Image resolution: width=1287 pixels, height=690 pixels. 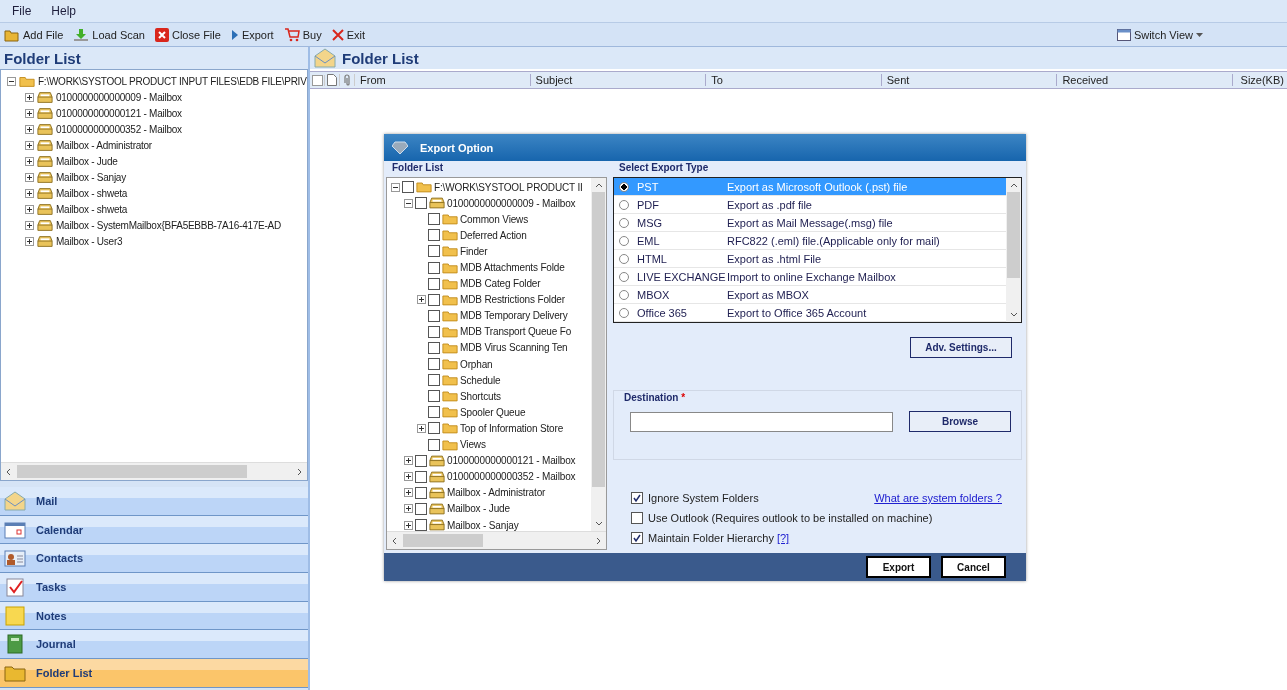 What do you see at coordinates (154, 587) in the screenshot?
I see `nav-item: Tasks` at bounding box center [154, 587].